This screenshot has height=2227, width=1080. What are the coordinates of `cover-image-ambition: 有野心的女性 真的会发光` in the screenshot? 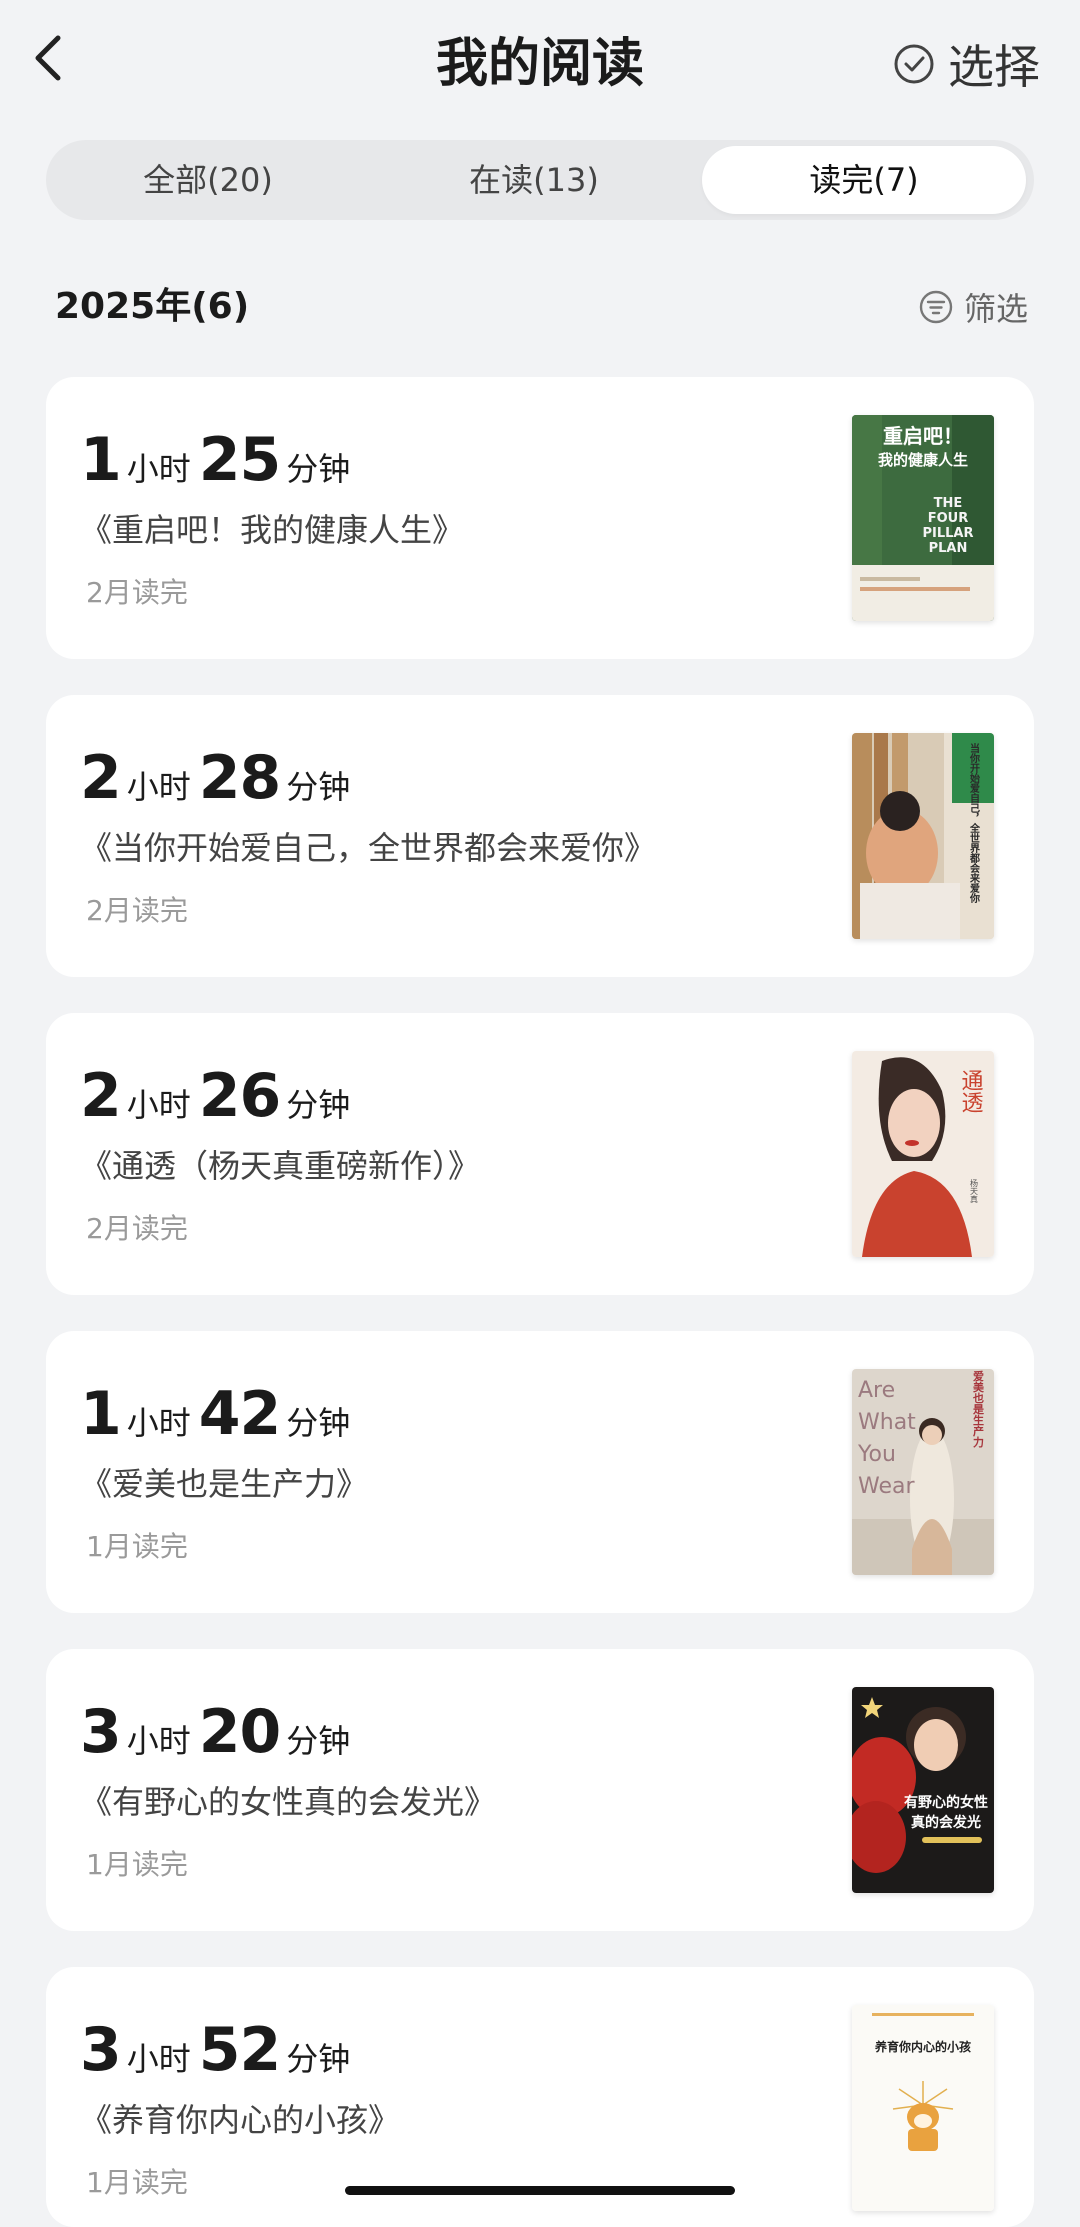 It's located at (923, 1790).